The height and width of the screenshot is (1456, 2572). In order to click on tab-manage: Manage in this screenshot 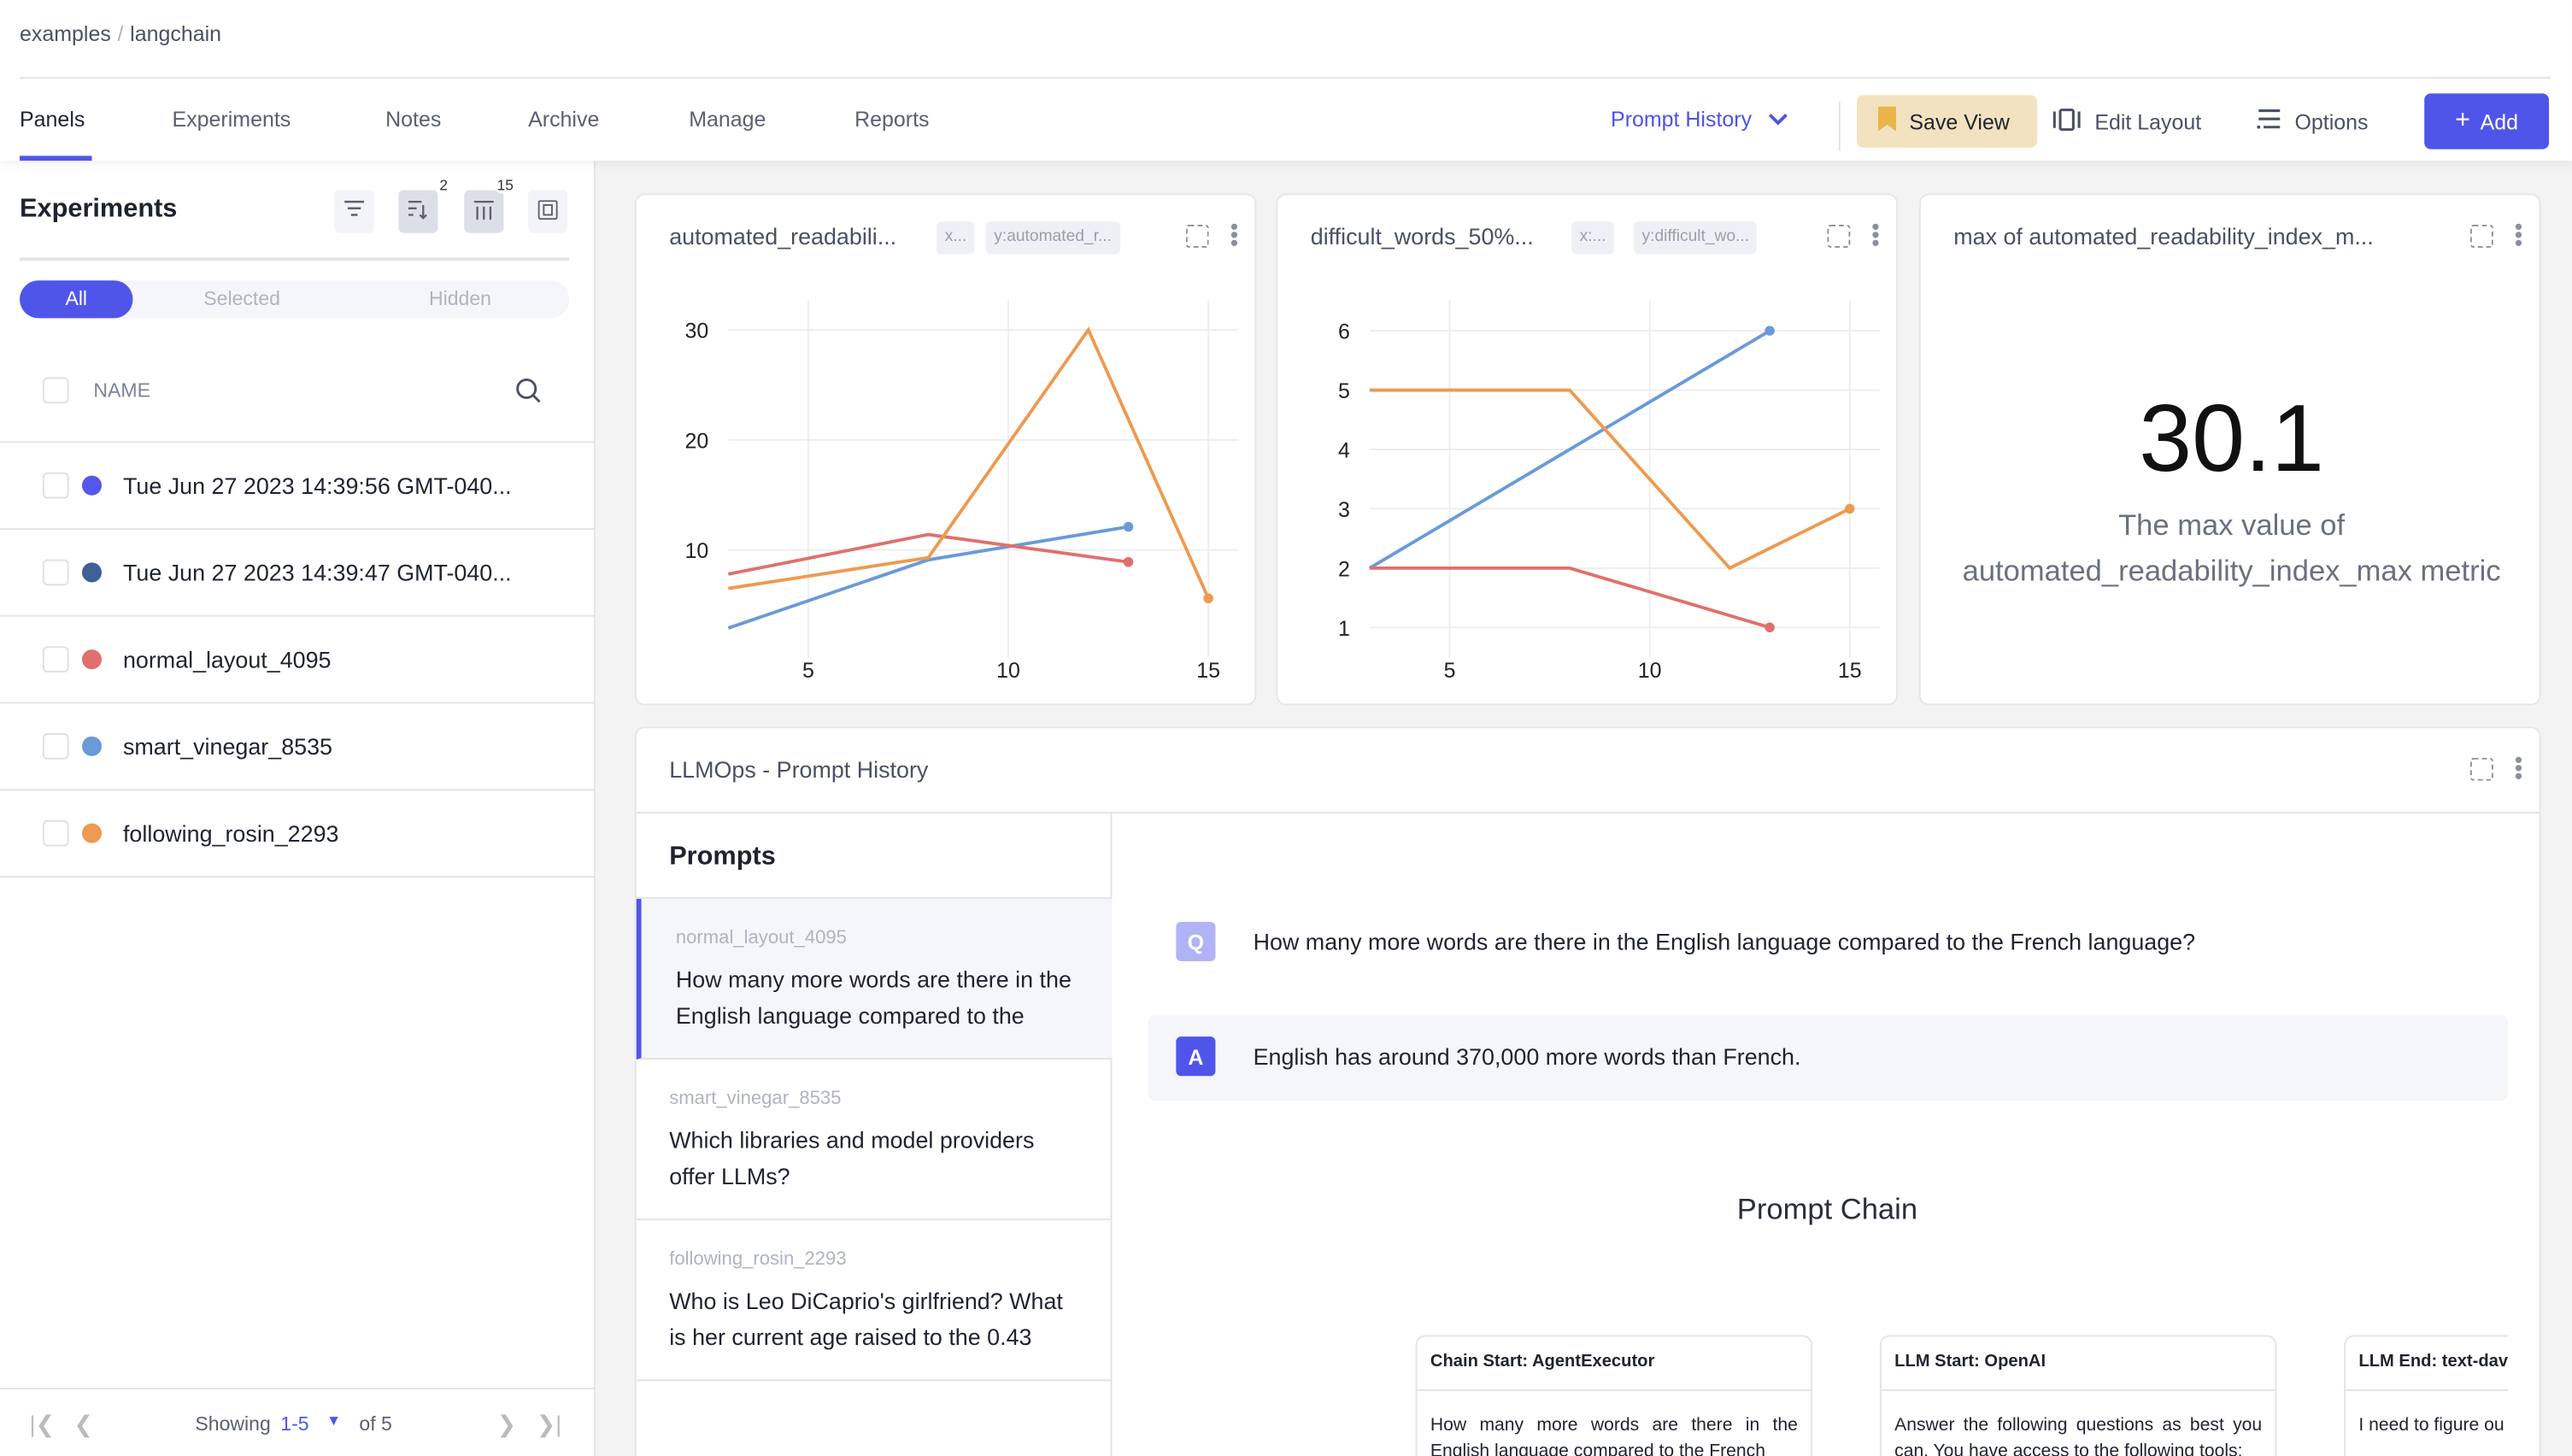, I will do `click(727, 120)`.